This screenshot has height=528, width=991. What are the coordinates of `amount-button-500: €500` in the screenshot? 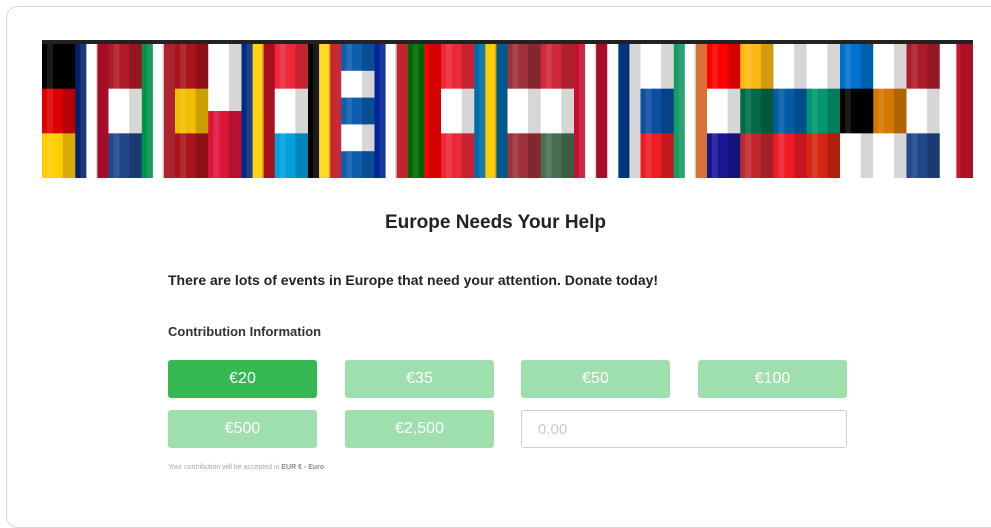 It's located at (242, 429).